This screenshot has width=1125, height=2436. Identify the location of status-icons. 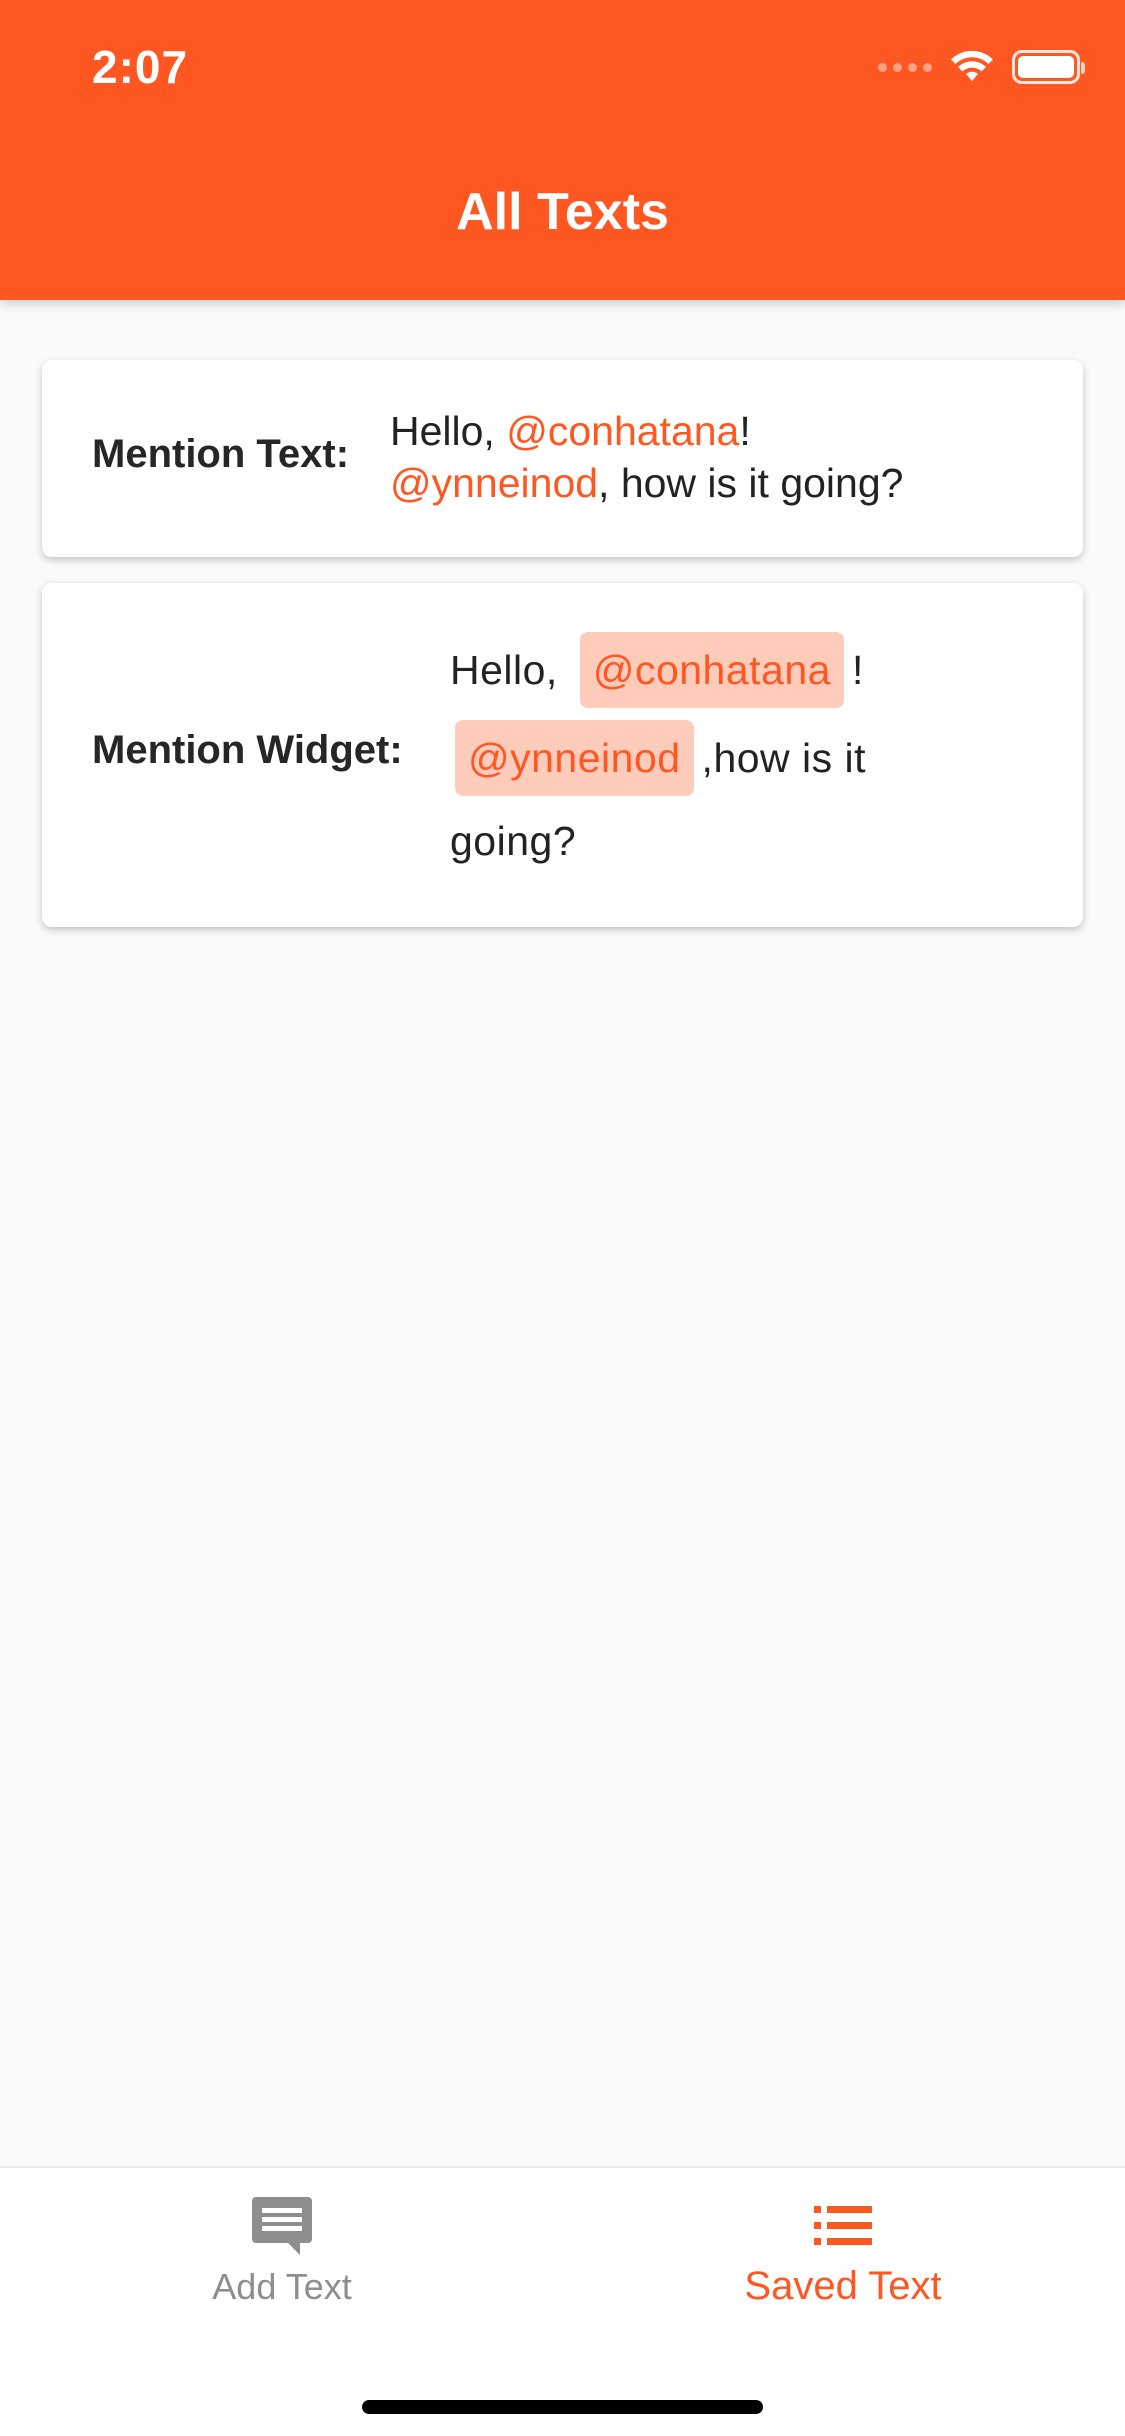
(981, 67).